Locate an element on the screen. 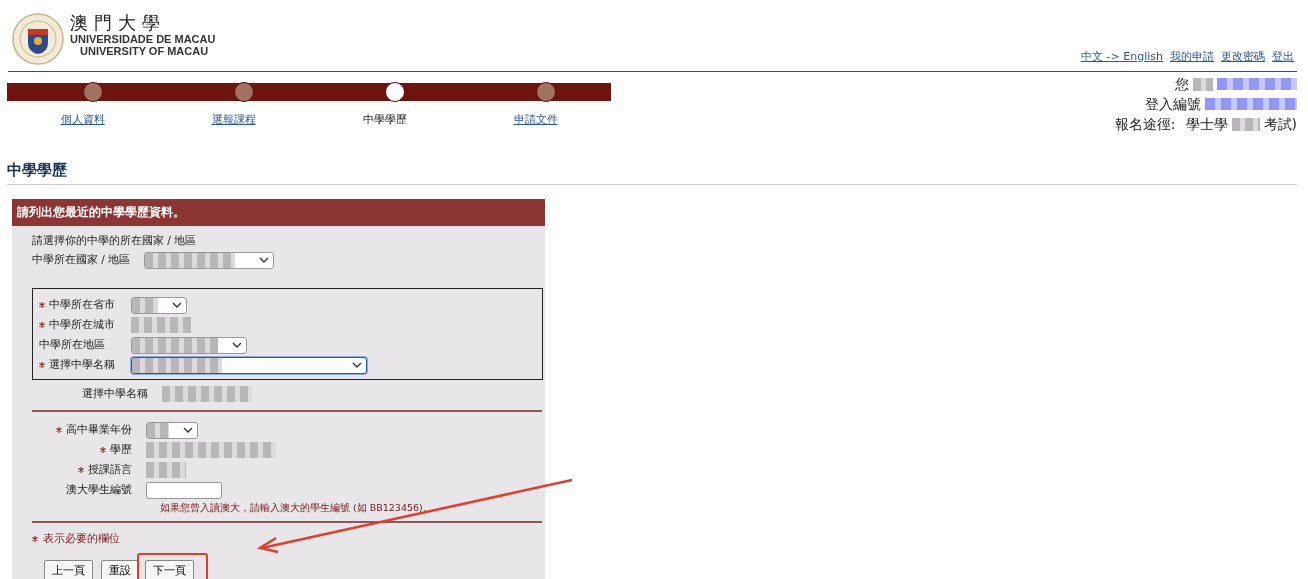 This screenshot has width=1308, height=579. login-id-label: 登入編號 is located at coordinates (1173, 104).